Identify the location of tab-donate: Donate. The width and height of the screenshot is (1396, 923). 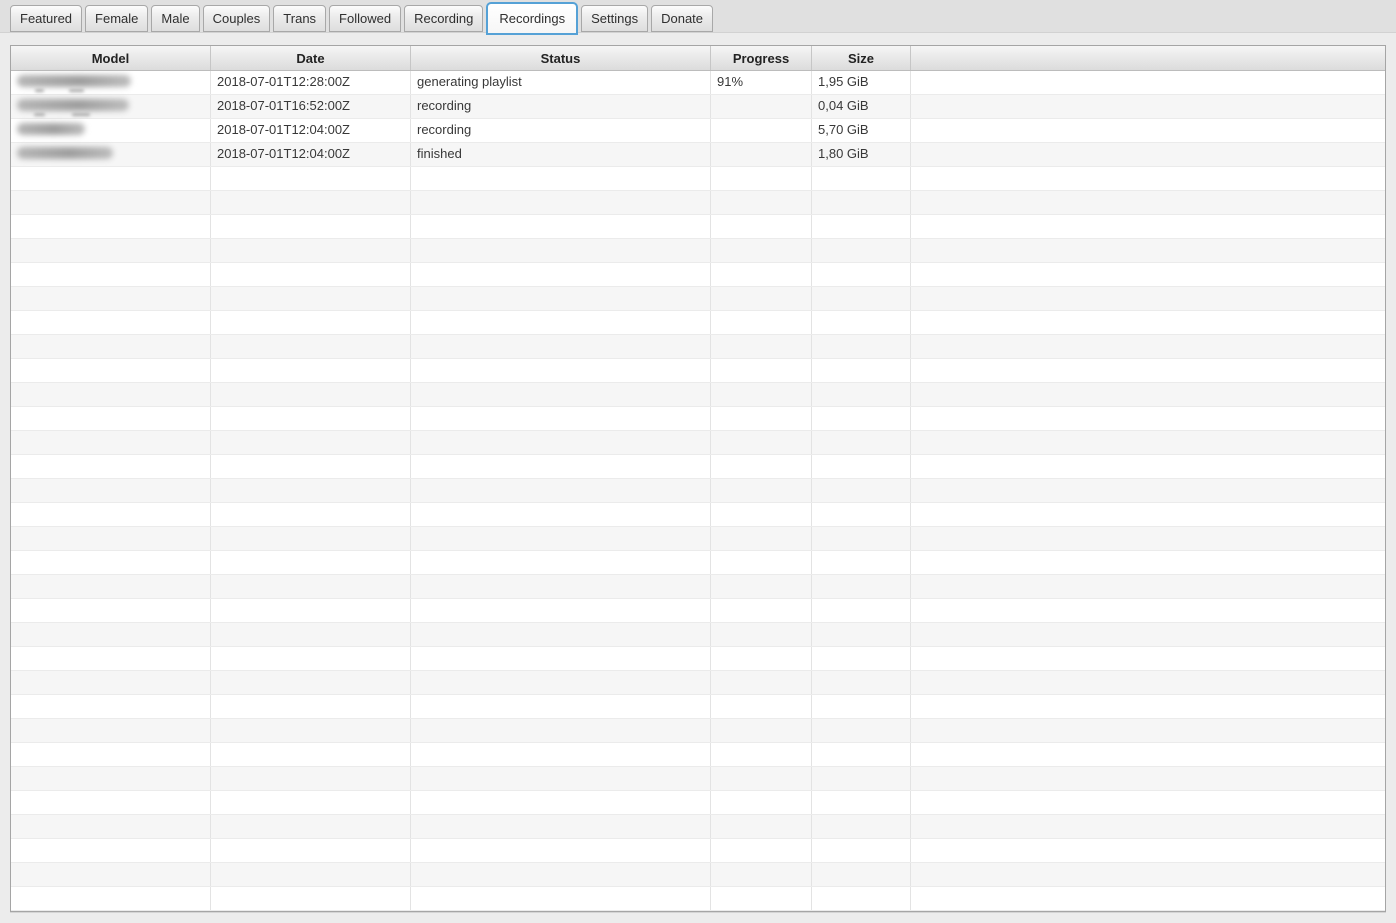
(682, 18).